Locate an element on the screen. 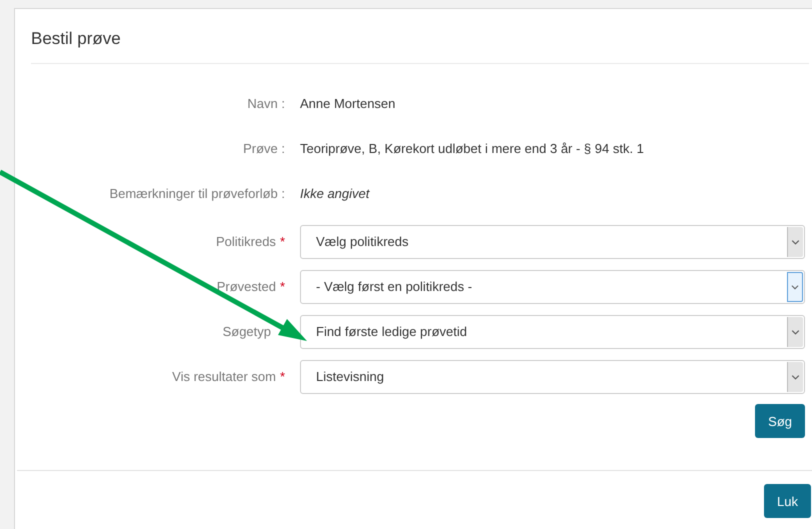 This screenshot has height=529, width=812. field-label: Vis resultater som is located at coordinates (224, 377).